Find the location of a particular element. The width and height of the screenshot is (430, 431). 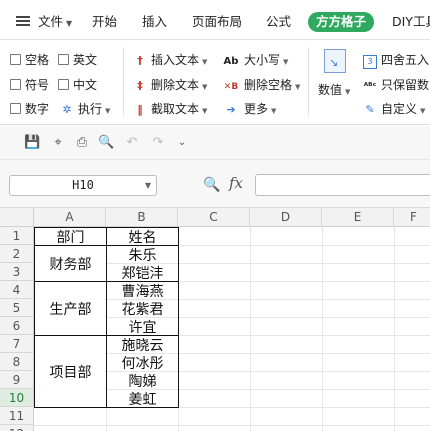

cell-a7-merged: 项目部 is located at coordinates (70, 371).